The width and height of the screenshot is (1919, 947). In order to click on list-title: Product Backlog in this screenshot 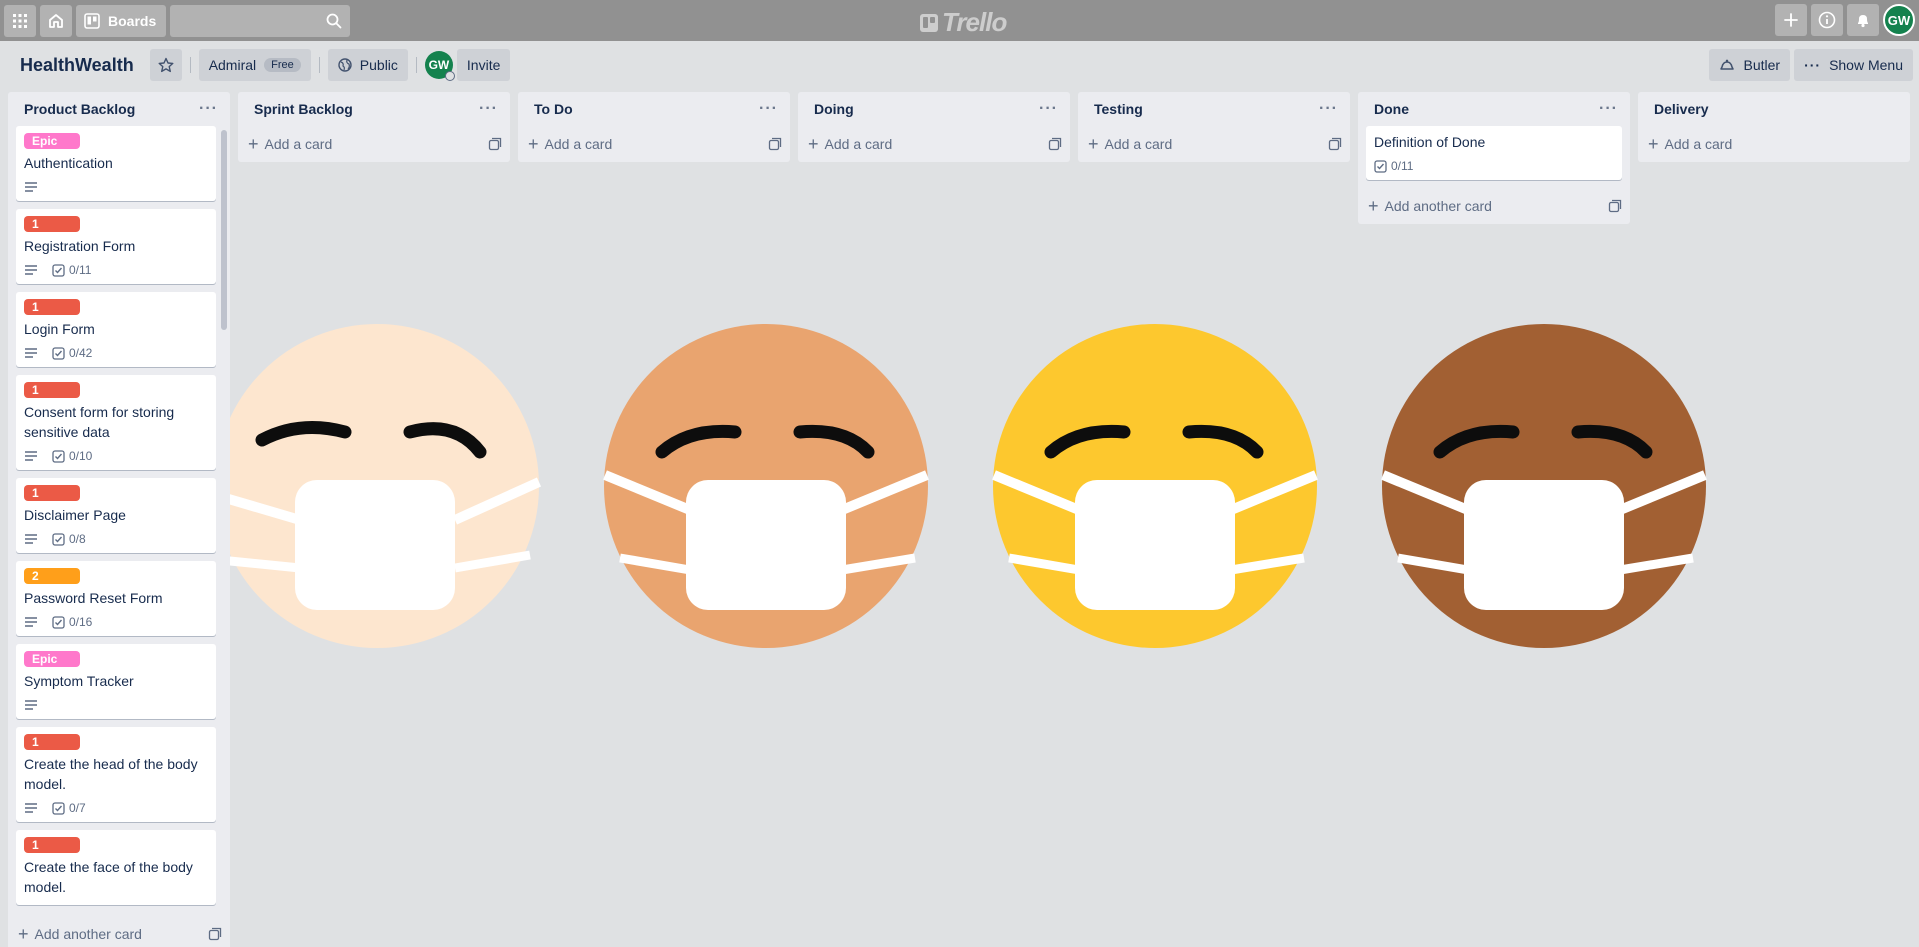, I will do `click(79, 109)`.